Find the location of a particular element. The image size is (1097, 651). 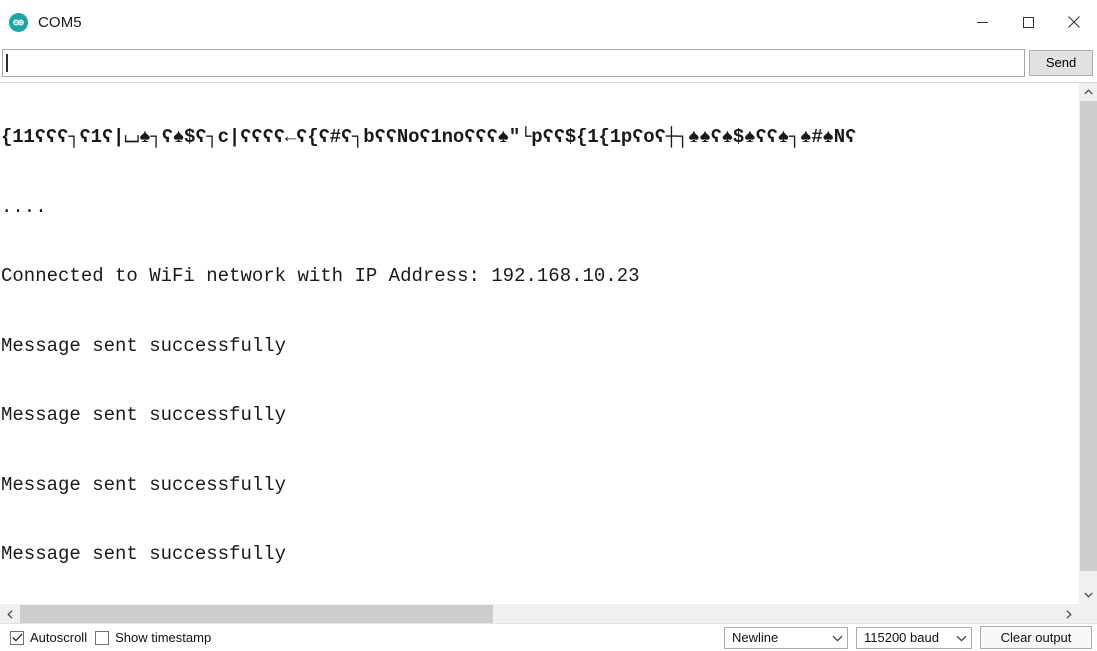

send-input is located at coordinates (513, 63).